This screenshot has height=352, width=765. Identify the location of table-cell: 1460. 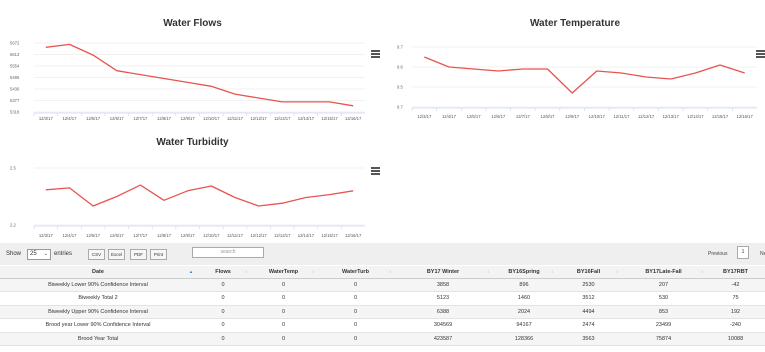
(524, 298).